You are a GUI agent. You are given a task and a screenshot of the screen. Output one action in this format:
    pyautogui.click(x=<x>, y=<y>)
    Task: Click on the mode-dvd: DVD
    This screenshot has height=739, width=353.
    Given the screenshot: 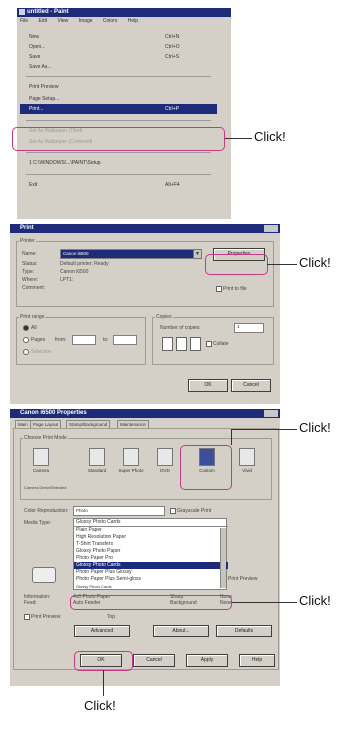 What is the action you would take?
    pyautogui.click(x=165, y=460)
    